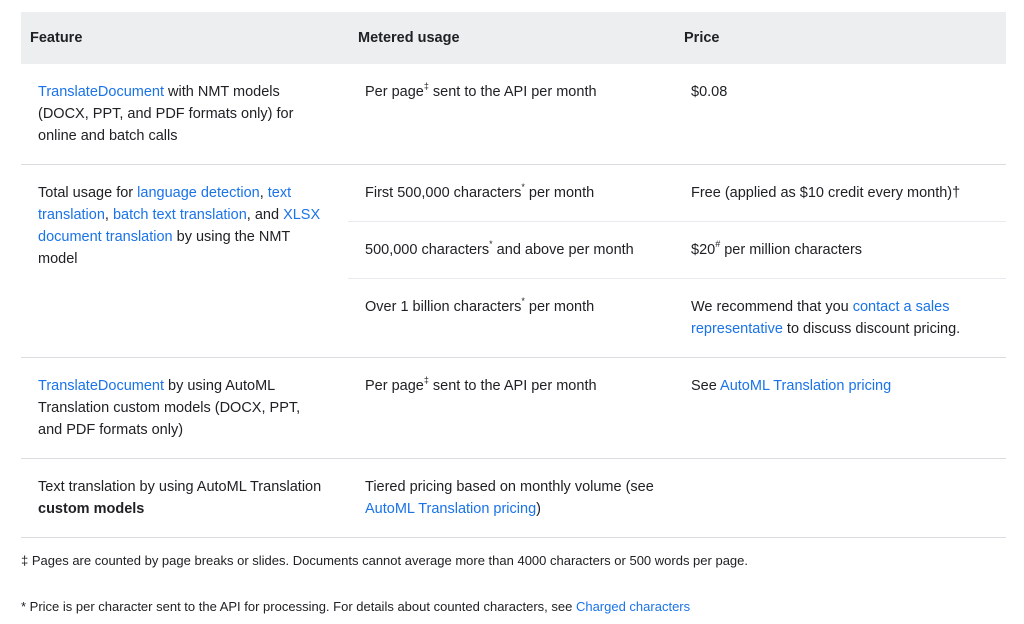 This screenshot has width=1024, height=624. What do you see at coordinates (840, 114) in the screenshot?
I see `price-cell: $0.08` at bounding box center [840, 114].